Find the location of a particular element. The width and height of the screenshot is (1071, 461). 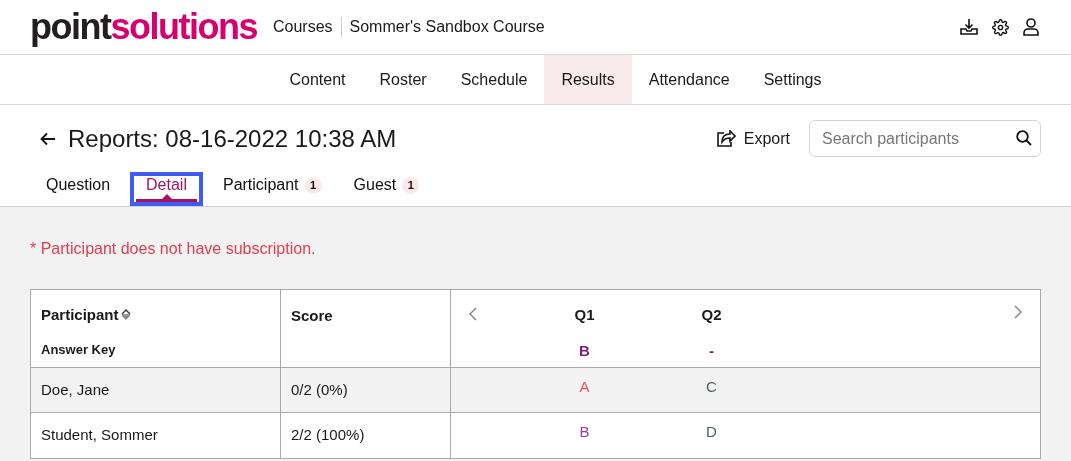

logo-text: point is located at coordinates (70, 27).